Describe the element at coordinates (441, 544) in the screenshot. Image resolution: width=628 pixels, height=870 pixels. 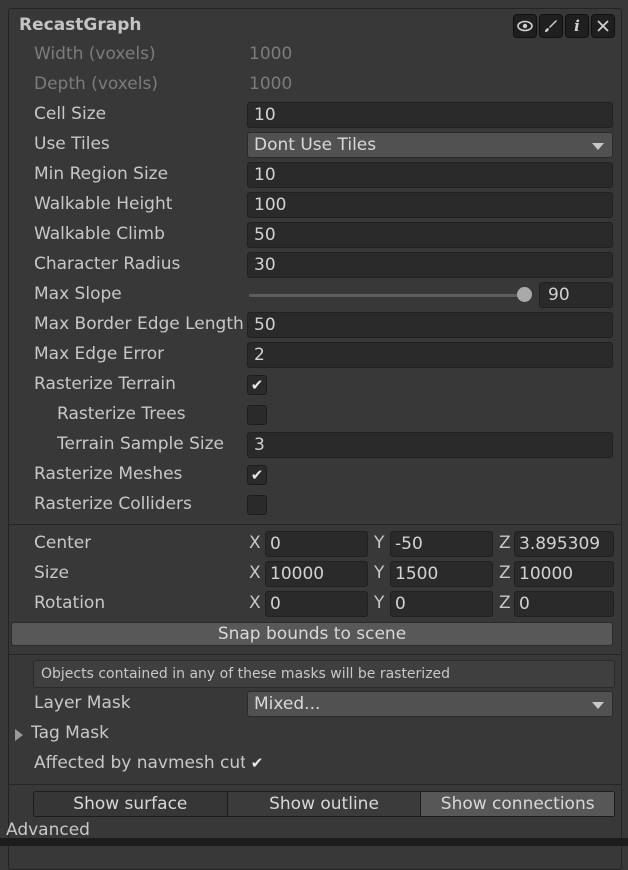
I see `center-y-field: -50` at that location.